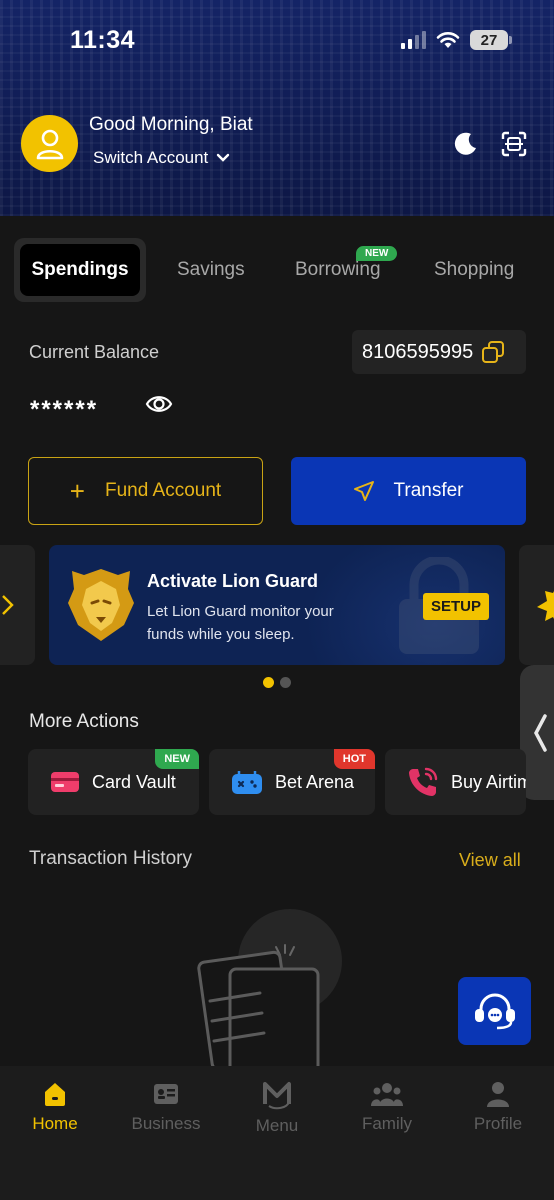 The width and height of the screenshot is (554, 1200). I want to click on plus-icon: +, so click(77, 491).